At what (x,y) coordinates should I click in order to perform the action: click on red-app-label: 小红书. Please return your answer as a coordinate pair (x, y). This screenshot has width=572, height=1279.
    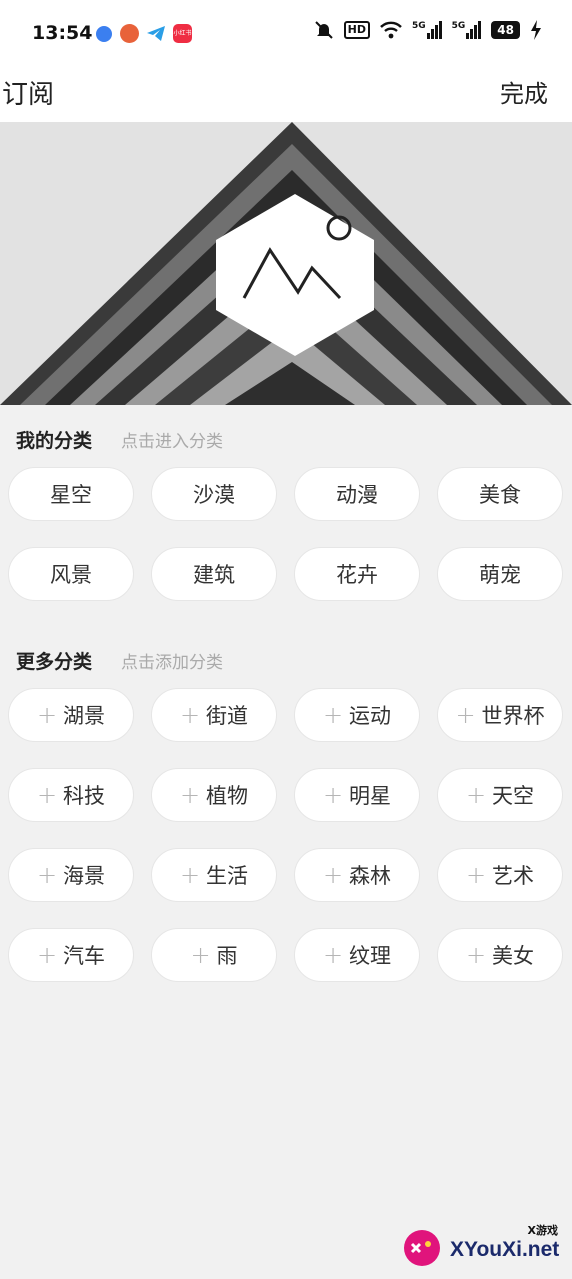
    Looking at the image, I should click on (182, 33).